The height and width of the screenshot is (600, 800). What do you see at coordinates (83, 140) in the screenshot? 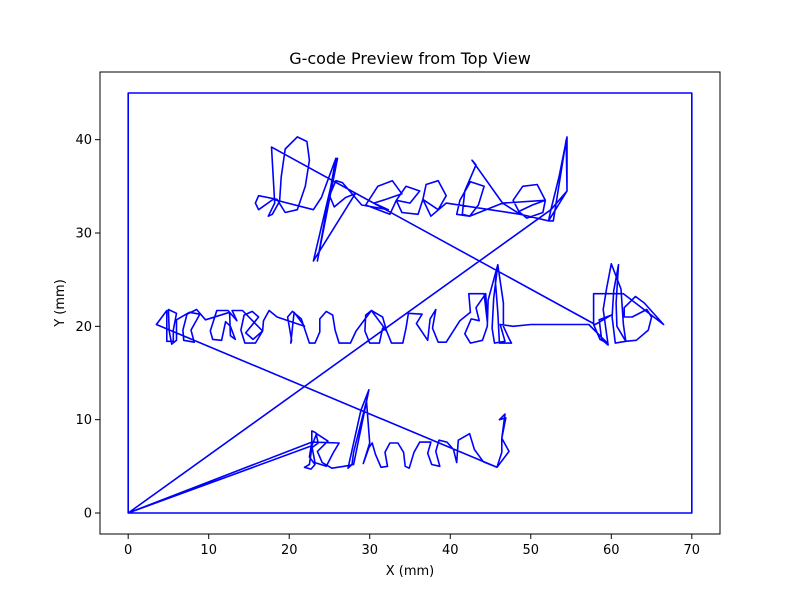
I see `y-tick-label: 40` at bounding box center [83, 140].